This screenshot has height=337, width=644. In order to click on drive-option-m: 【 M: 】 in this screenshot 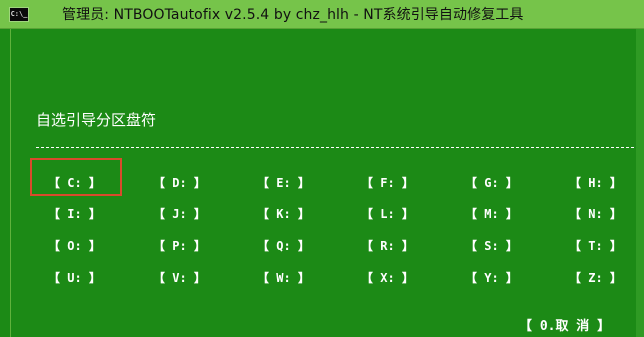, I will do `click(510, 214)`.